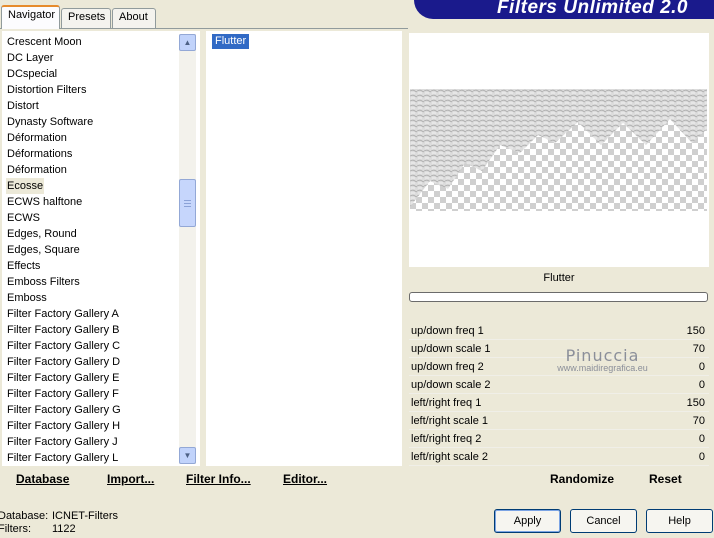  What do you see at coordinates (86, 18) in the screenshot?
I see `tab-presets: Presets` at bounding box center [86, 18].